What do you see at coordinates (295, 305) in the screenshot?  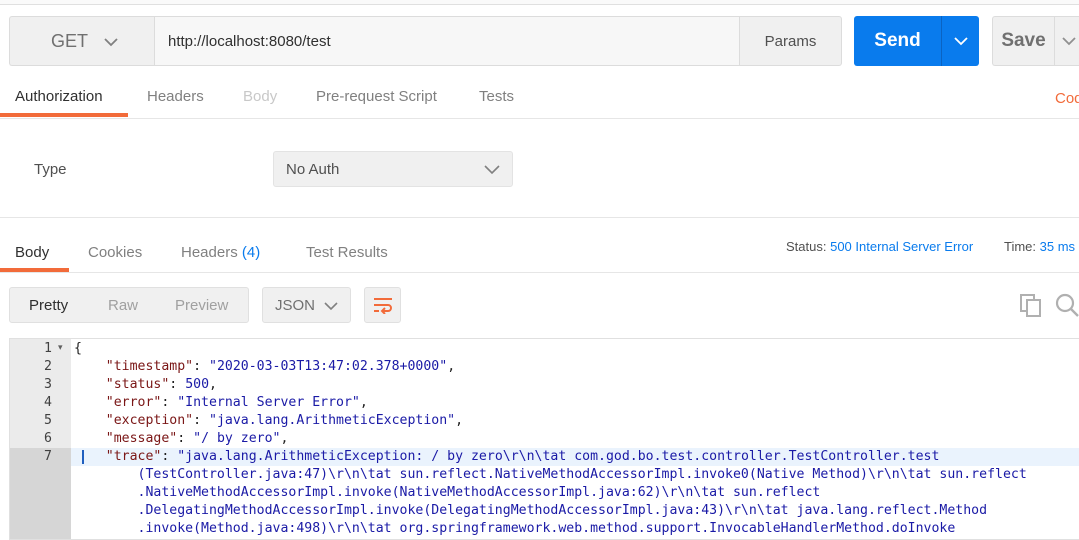 I see `format-value: JSON` at bounding box center [295, 305].